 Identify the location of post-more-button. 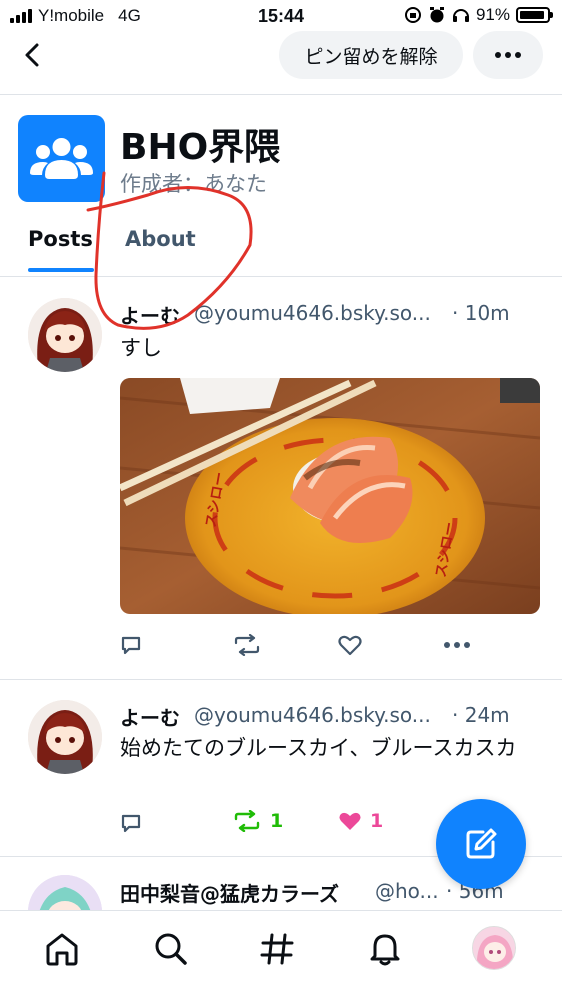
(457, 645).